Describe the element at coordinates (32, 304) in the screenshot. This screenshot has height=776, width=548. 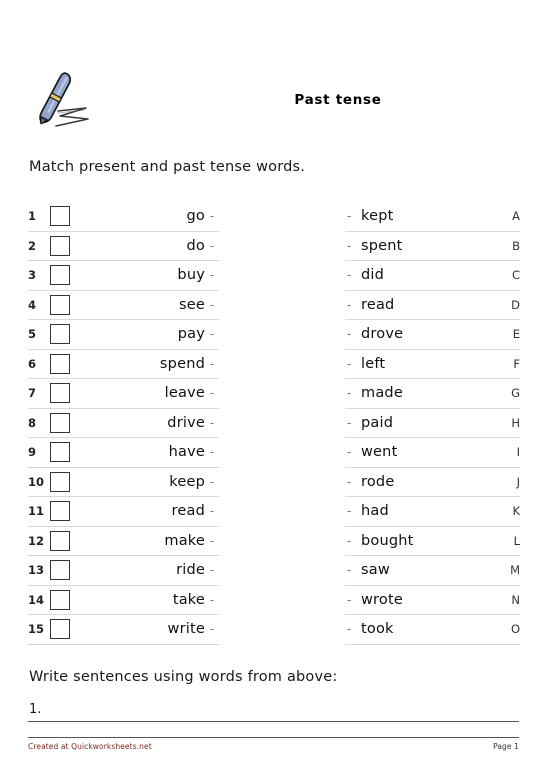
I see `item-number: 4` at that location.